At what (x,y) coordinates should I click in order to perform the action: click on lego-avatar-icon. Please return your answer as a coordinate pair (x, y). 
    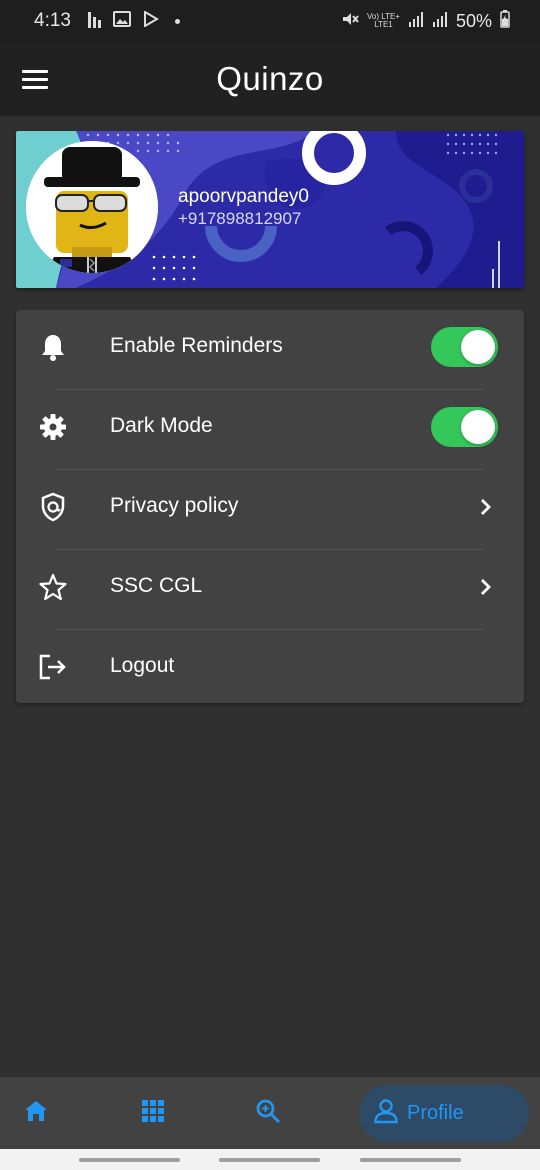
    Looking at the image, I should click on (92, 207).